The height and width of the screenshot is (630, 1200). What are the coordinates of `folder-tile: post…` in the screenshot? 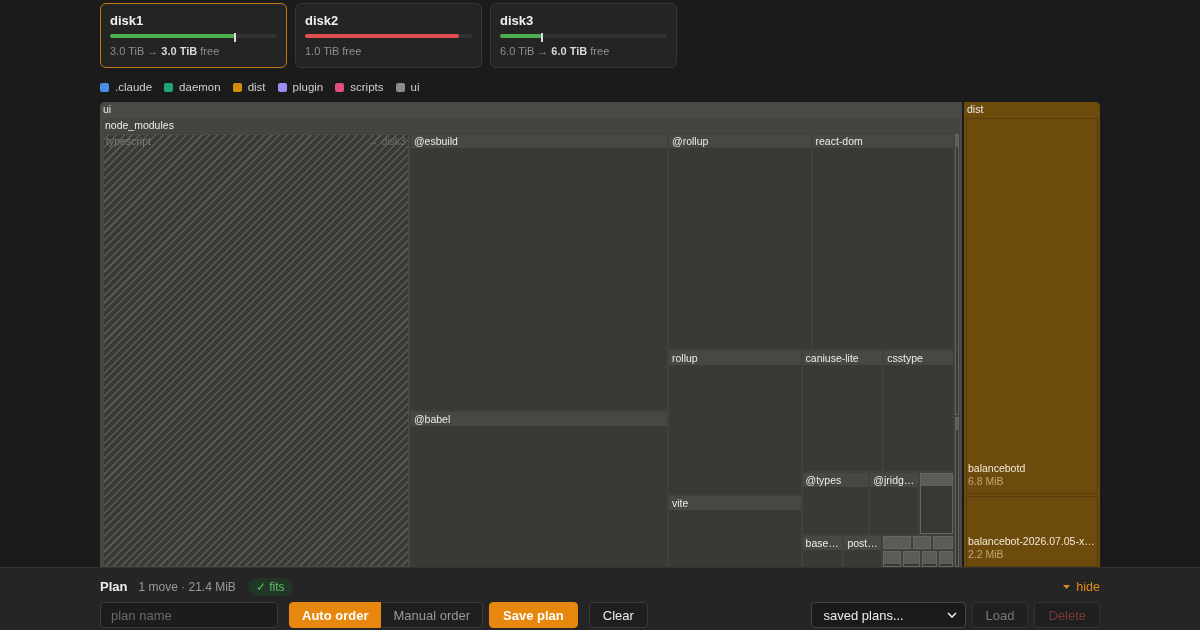 It's located at (863, 551).